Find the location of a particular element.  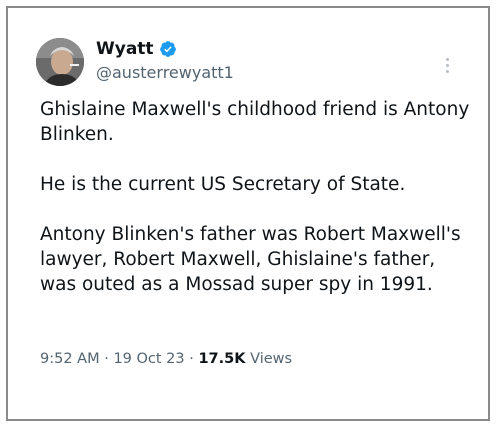

more-options-icon is located at coordinates (447, 65).